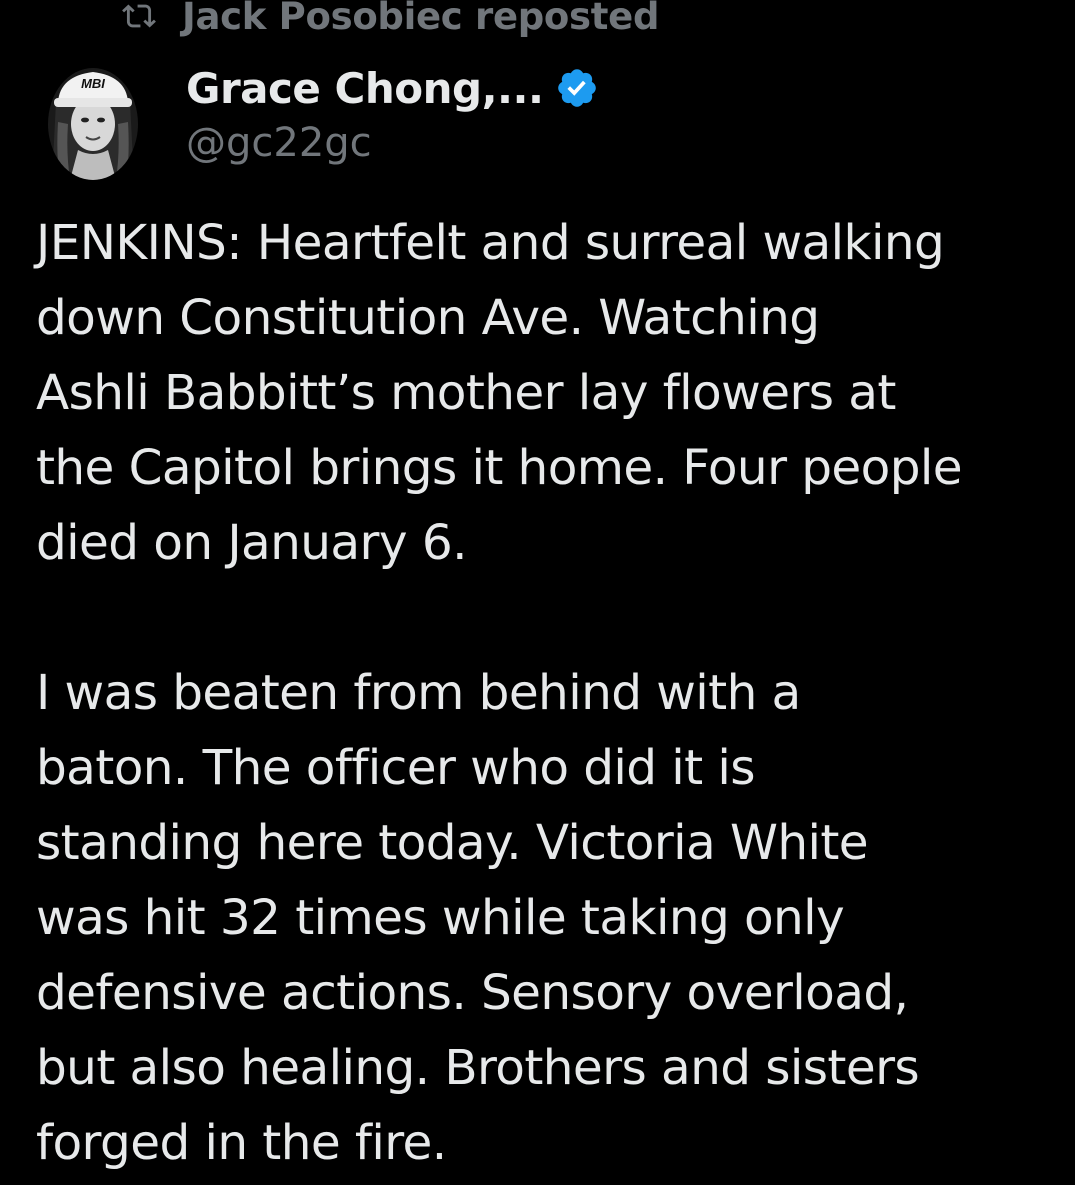 This screenshot has width=1075, height=1185. Describe the element at coordinates (472, 993) in the screenshot. I see `text-line: defensive actions. Sensory overload,` at that location.